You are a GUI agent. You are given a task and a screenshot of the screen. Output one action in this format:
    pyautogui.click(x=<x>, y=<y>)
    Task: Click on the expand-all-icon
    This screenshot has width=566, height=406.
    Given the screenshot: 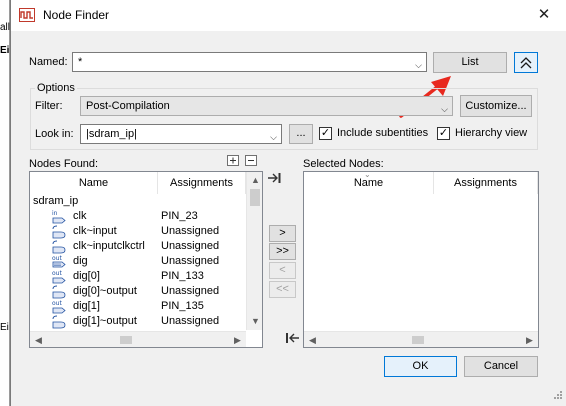 What is the action you would take?
    pyautogui.click(x=233, y=160)
    